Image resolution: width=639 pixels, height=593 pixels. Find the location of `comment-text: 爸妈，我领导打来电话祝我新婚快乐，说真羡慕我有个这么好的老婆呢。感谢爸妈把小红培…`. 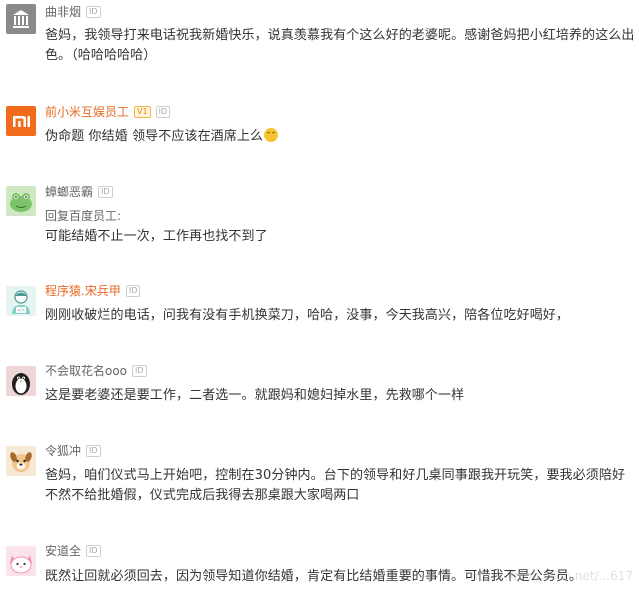

comment-text: 爸妈，我领导打来电话祝我新婚快乐，说真羡慕我有个这么好的老婆呢。感谢爸妈把小红培… is located at coordinates (340, 45).